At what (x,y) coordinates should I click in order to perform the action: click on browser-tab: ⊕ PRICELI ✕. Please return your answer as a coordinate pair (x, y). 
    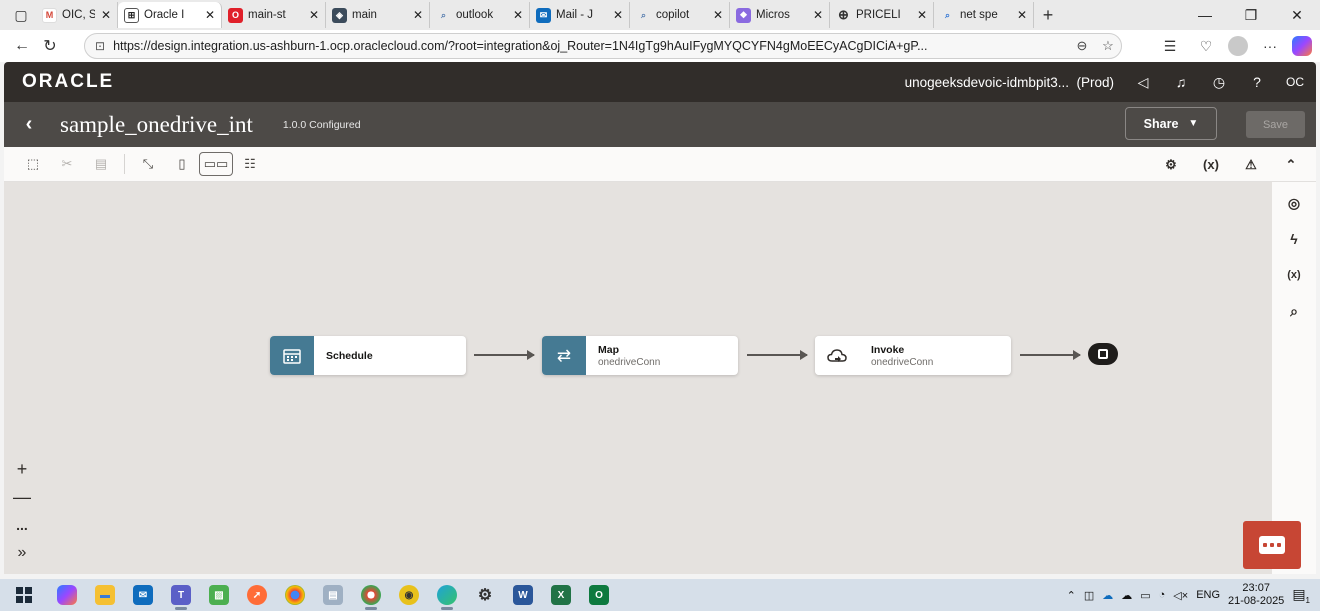
    Looking at the image, I should click on (882, 15).